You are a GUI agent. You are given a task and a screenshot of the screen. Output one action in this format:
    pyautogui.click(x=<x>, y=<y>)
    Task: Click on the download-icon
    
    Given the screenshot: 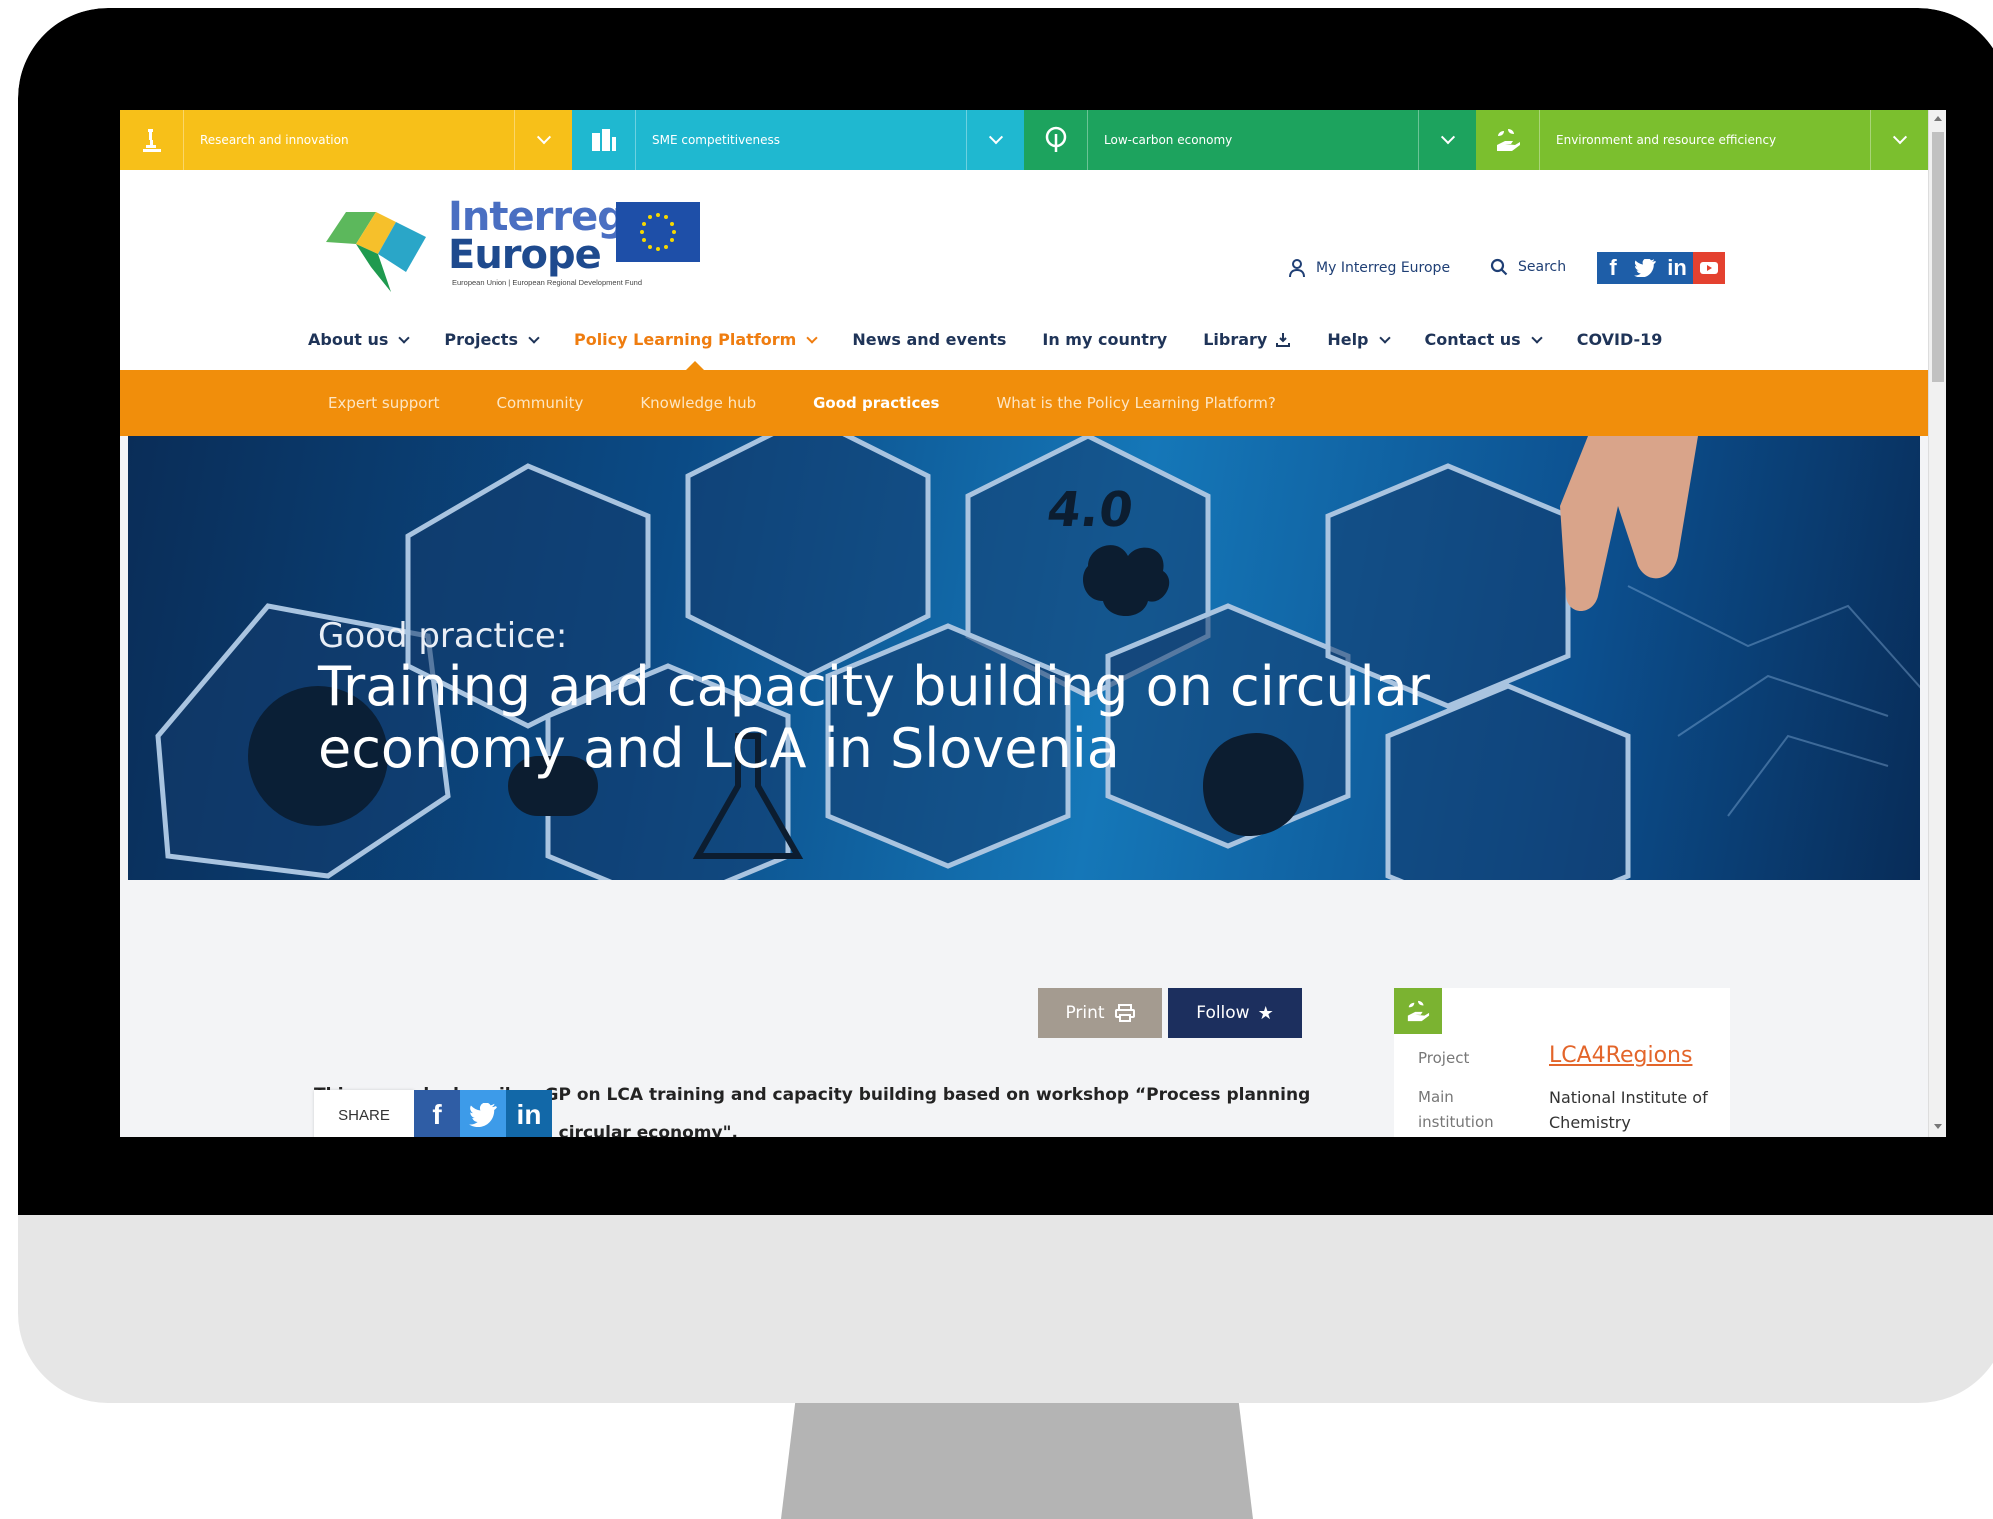 What is the action you would take?
    pyautogui.click(x=1283, y=339)
    